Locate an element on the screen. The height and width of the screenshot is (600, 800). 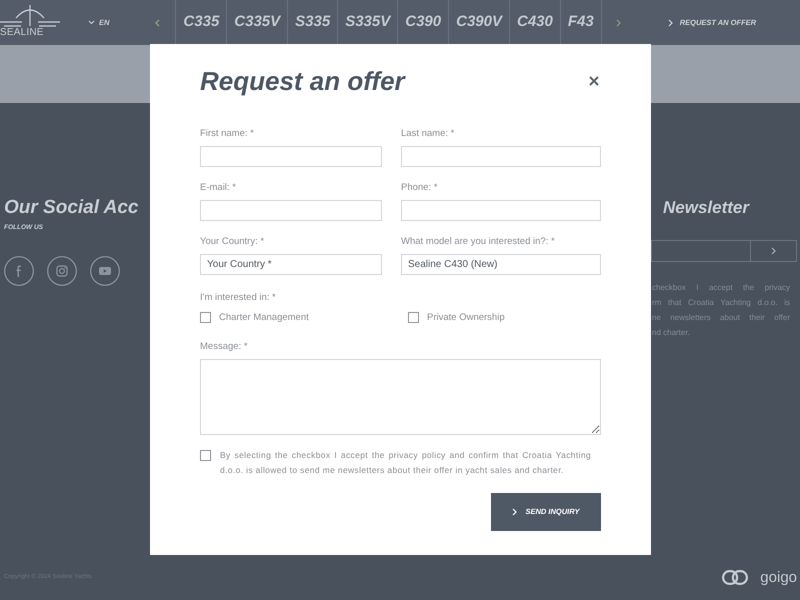
input-field: Sealine C430 (New) is located at coordinates (501, 264).